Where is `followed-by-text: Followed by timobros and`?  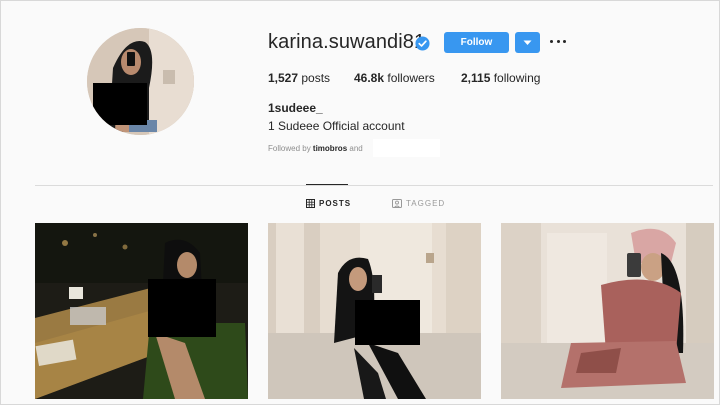 followed-by-text: Followed by timobros and is located at coordinates (315, 148).